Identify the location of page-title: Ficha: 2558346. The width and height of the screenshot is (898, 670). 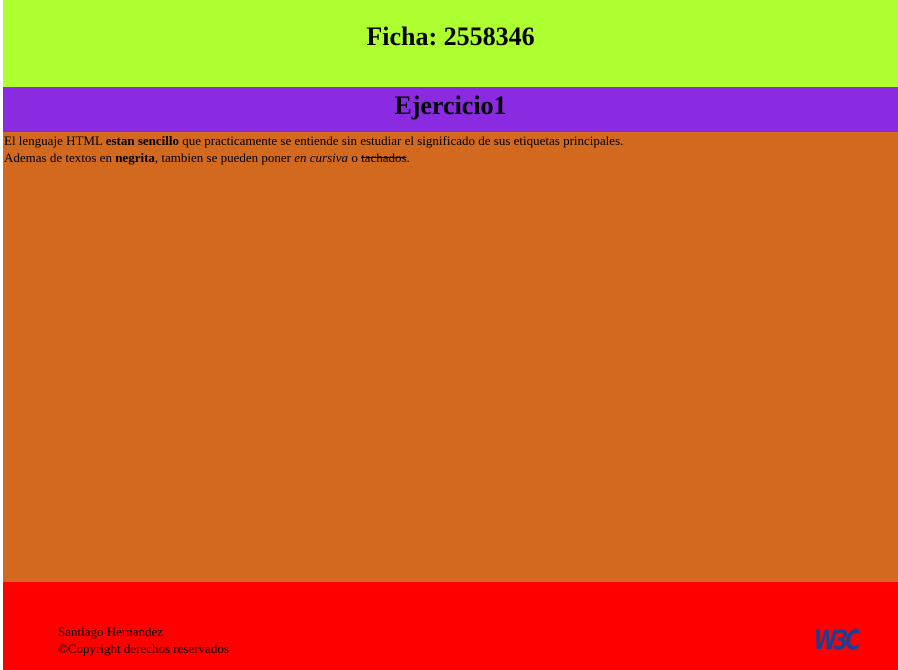
(450, 36).